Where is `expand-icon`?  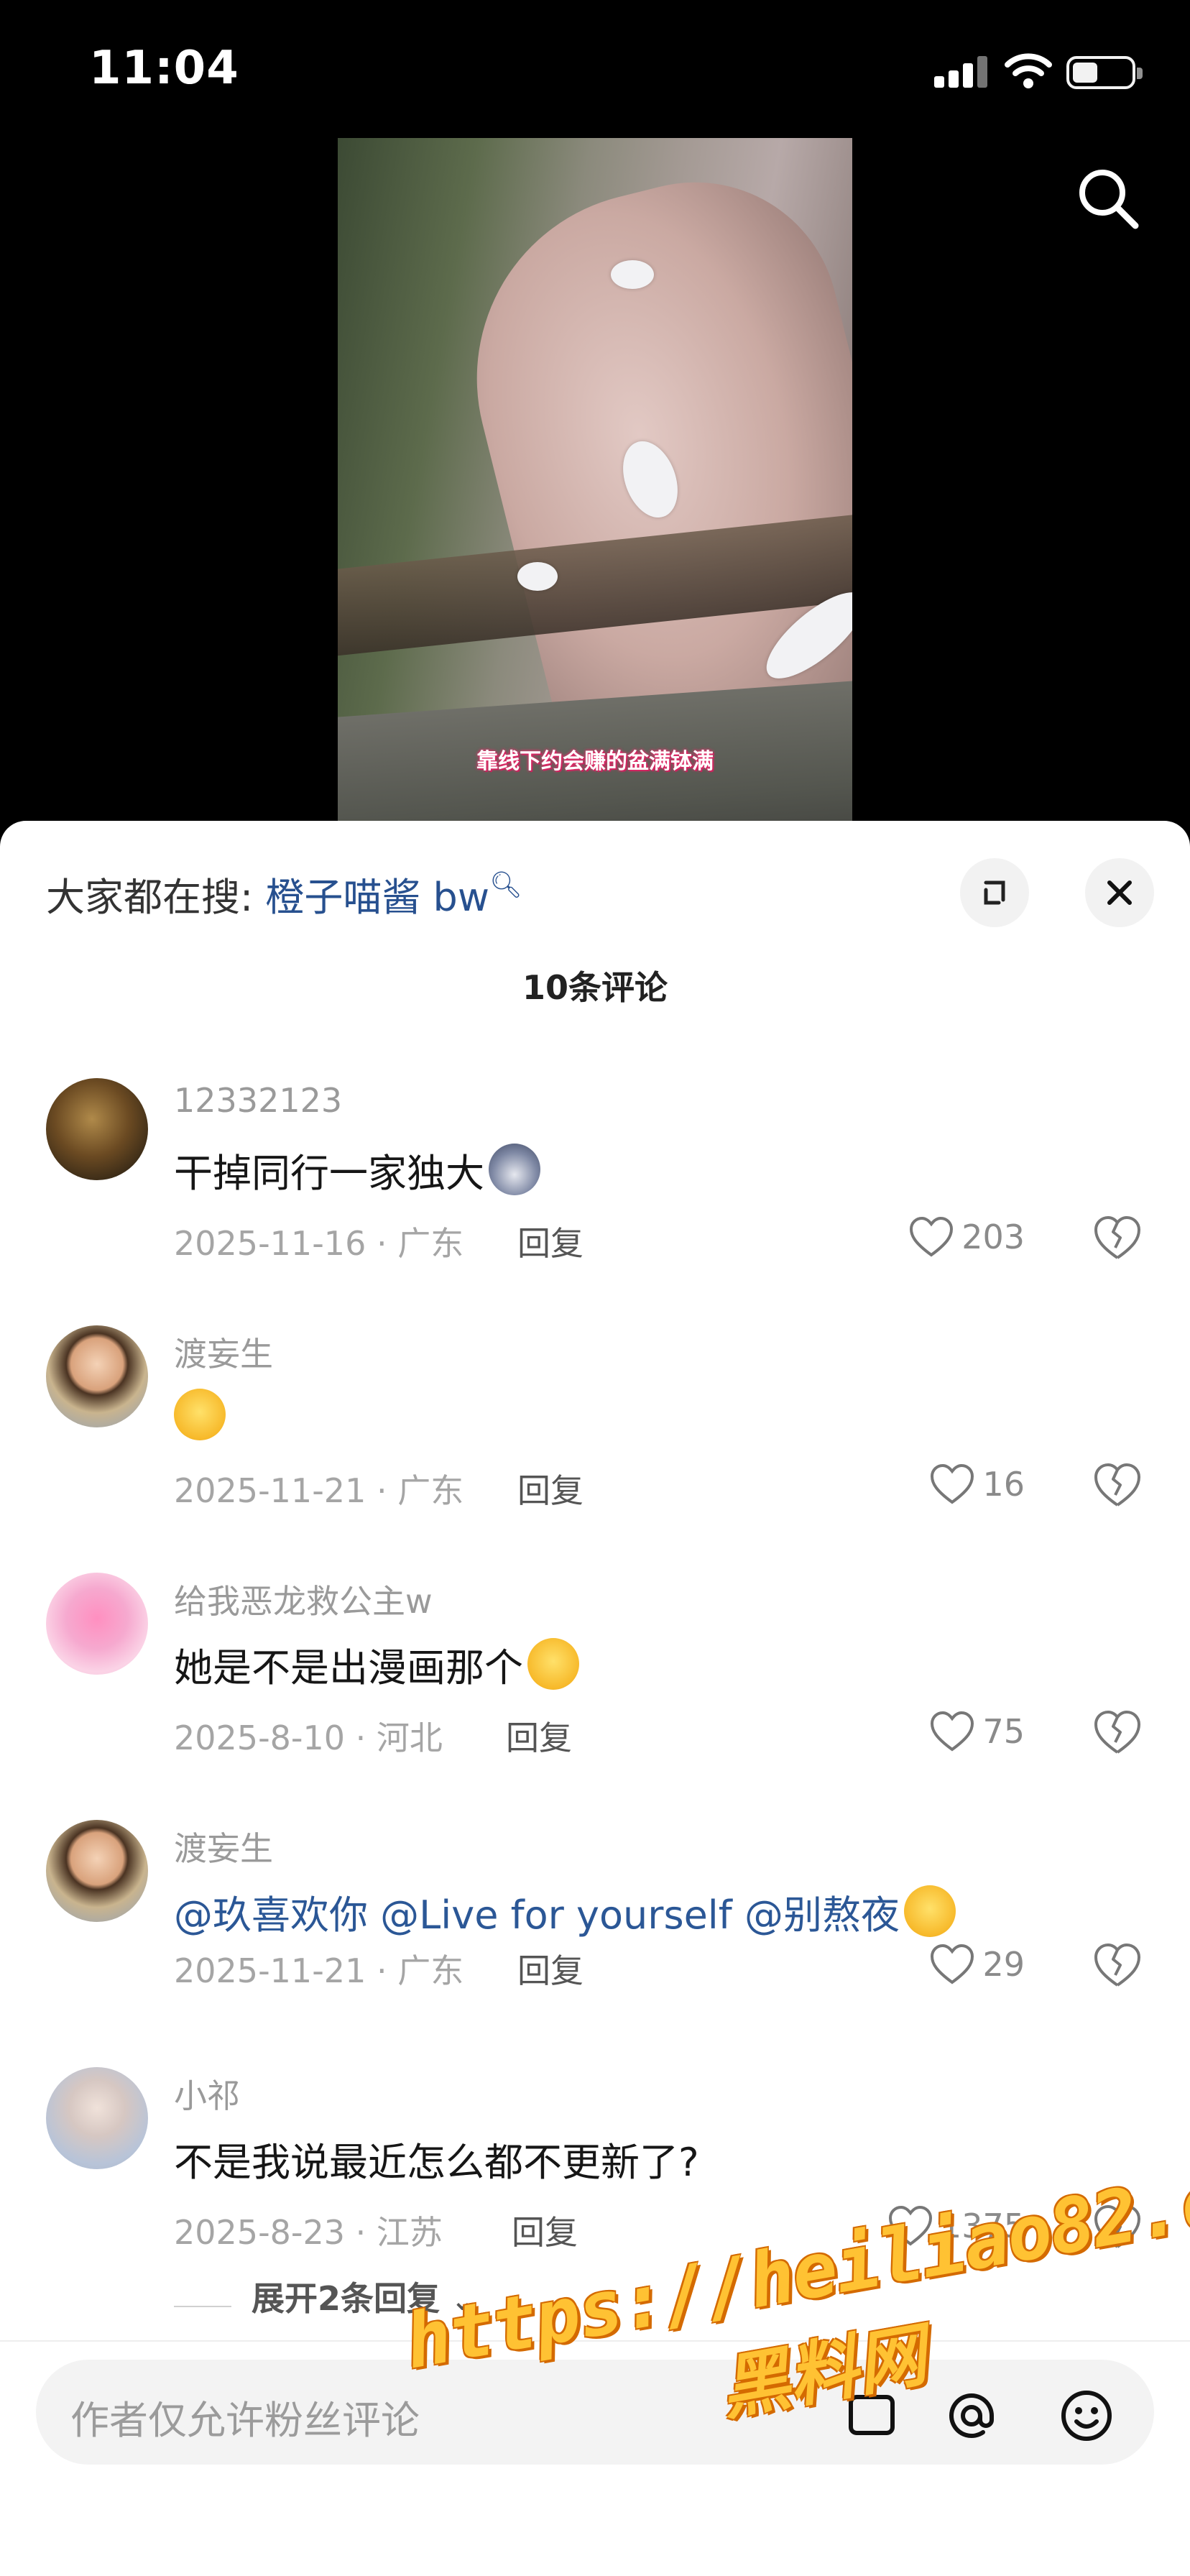
expand-icon is located at coordinates (994, 892).